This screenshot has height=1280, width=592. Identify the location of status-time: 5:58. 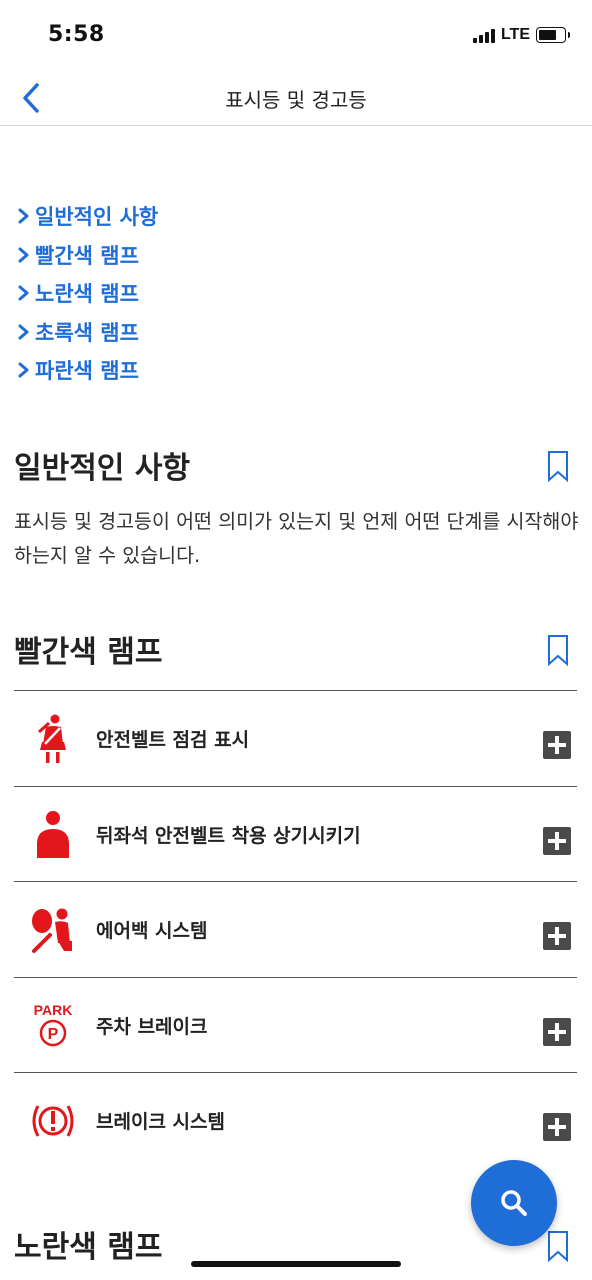
(76, 34).